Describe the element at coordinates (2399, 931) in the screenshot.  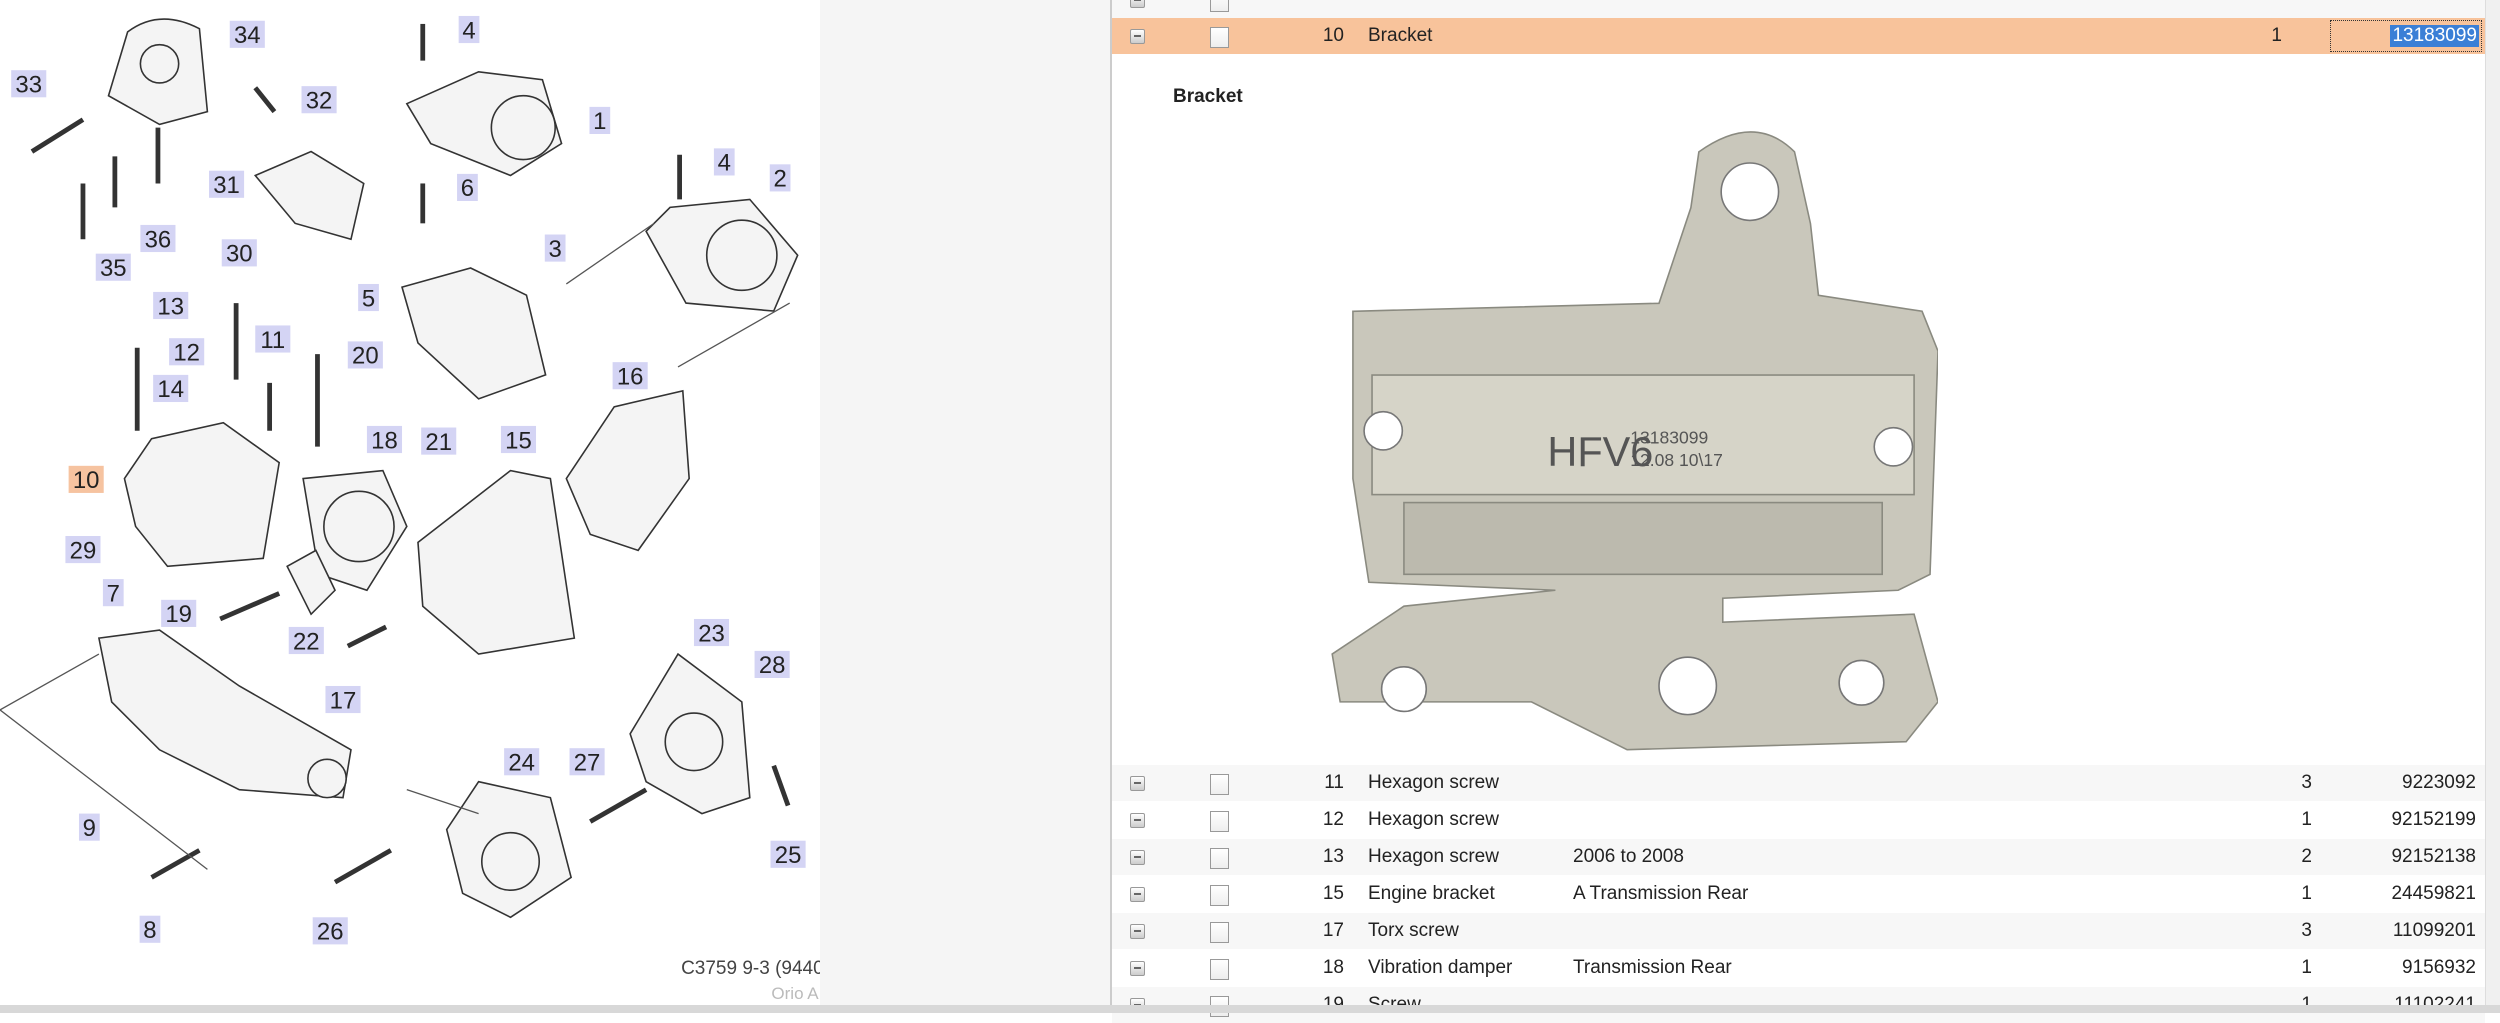
I see `part-number: 11099201` at that location.